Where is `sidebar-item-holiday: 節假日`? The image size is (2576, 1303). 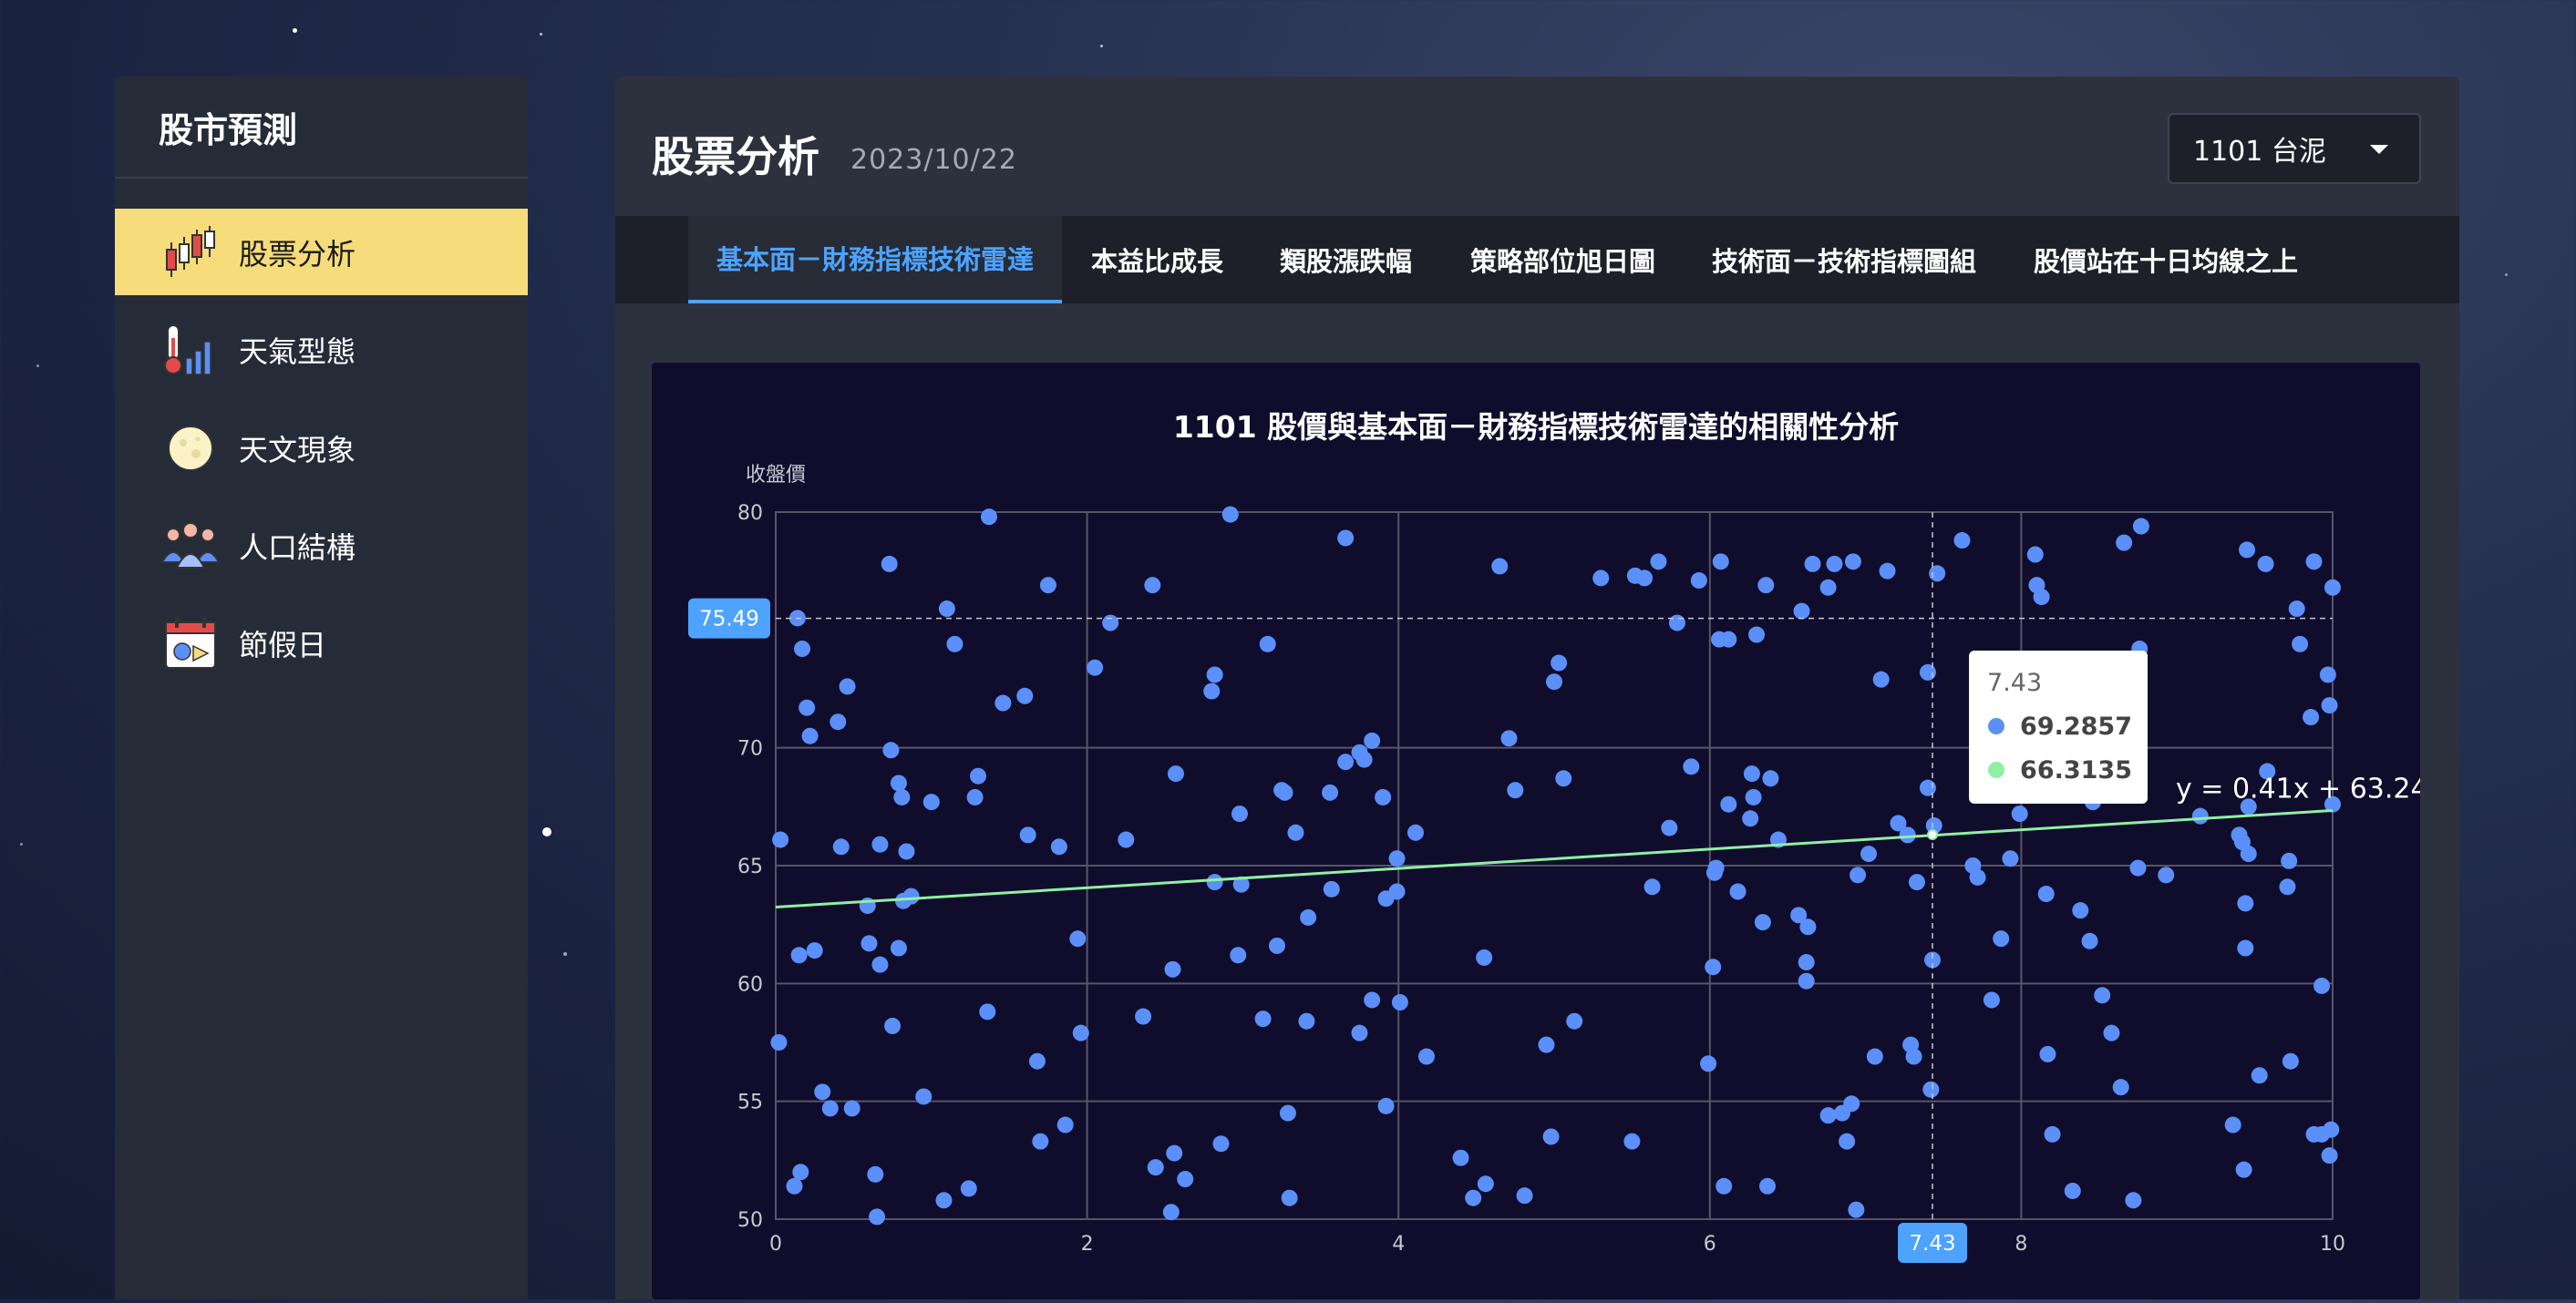
sidebar-item-holiday: 節假日 is located at coordinates (321, 643).